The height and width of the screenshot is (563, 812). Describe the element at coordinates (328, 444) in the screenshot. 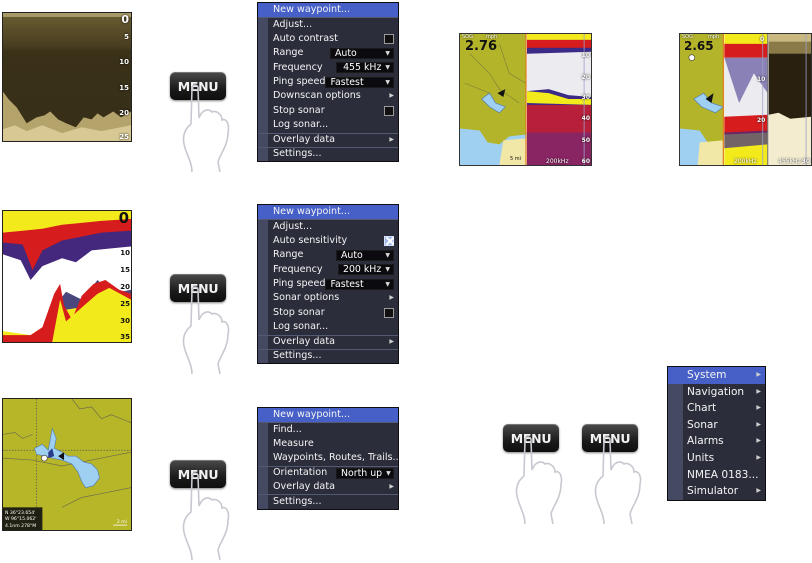

I see `menu-item-measure: Measure` at that location.